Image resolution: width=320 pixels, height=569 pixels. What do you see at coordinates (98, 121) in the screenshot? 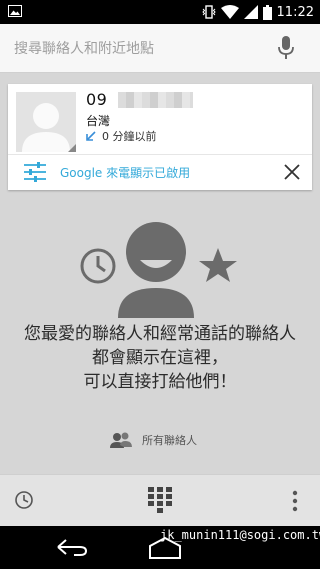
I see `contact-location: 台灣` at bounding box center [98, 121].